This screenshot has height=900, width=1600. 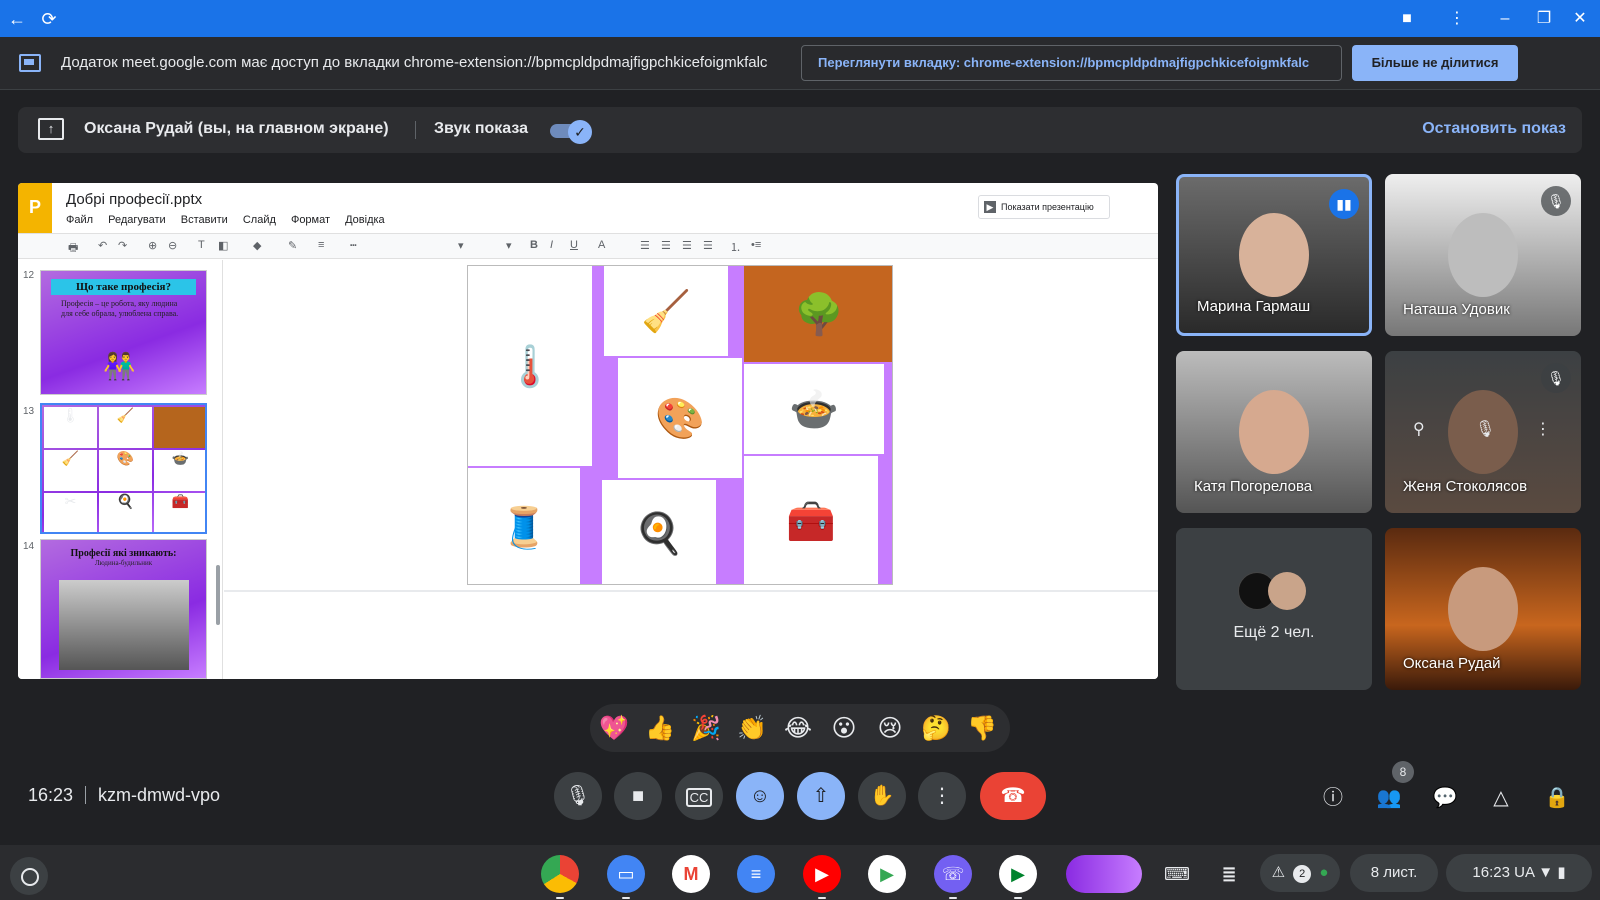 What do you see at coordinates (882, 796) in the screenshot?
I see `raise-hand-button: ✋` at bounding box center [882, 796].